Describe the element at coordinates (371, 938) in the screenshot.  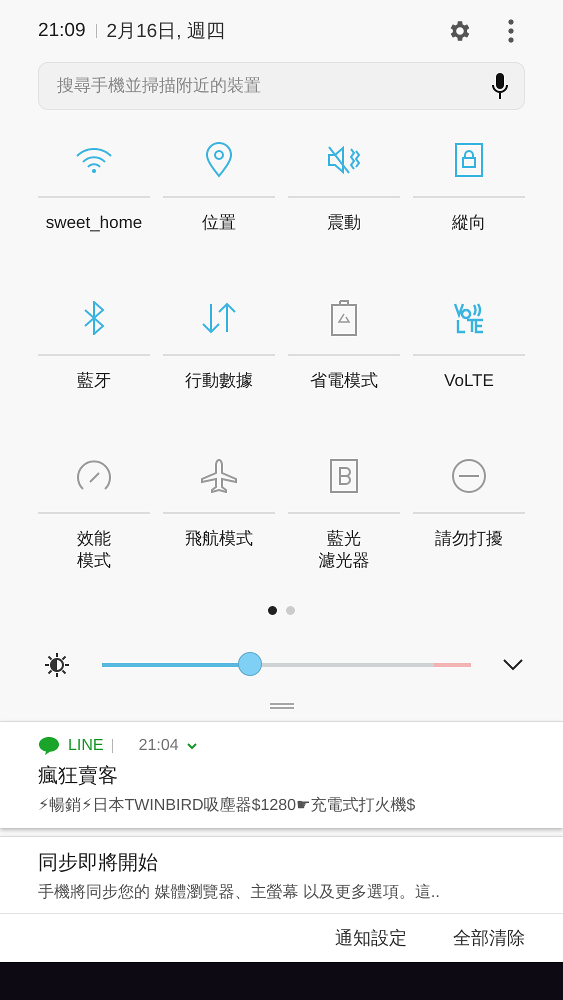
I see `action-button: 通知設定` at that location.